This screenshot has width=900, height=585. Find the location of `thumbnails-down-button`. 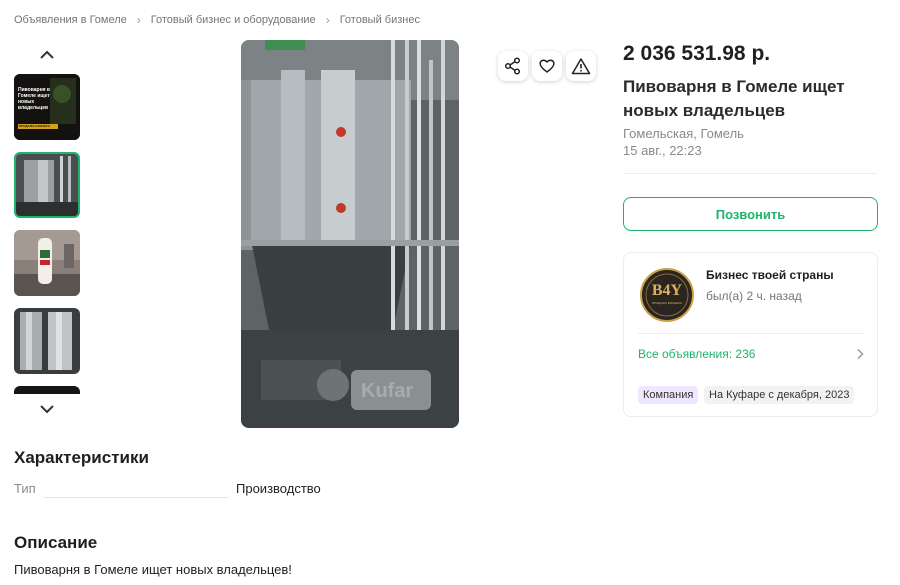

thumbnails-down-button is located at coordinates (47, 409).